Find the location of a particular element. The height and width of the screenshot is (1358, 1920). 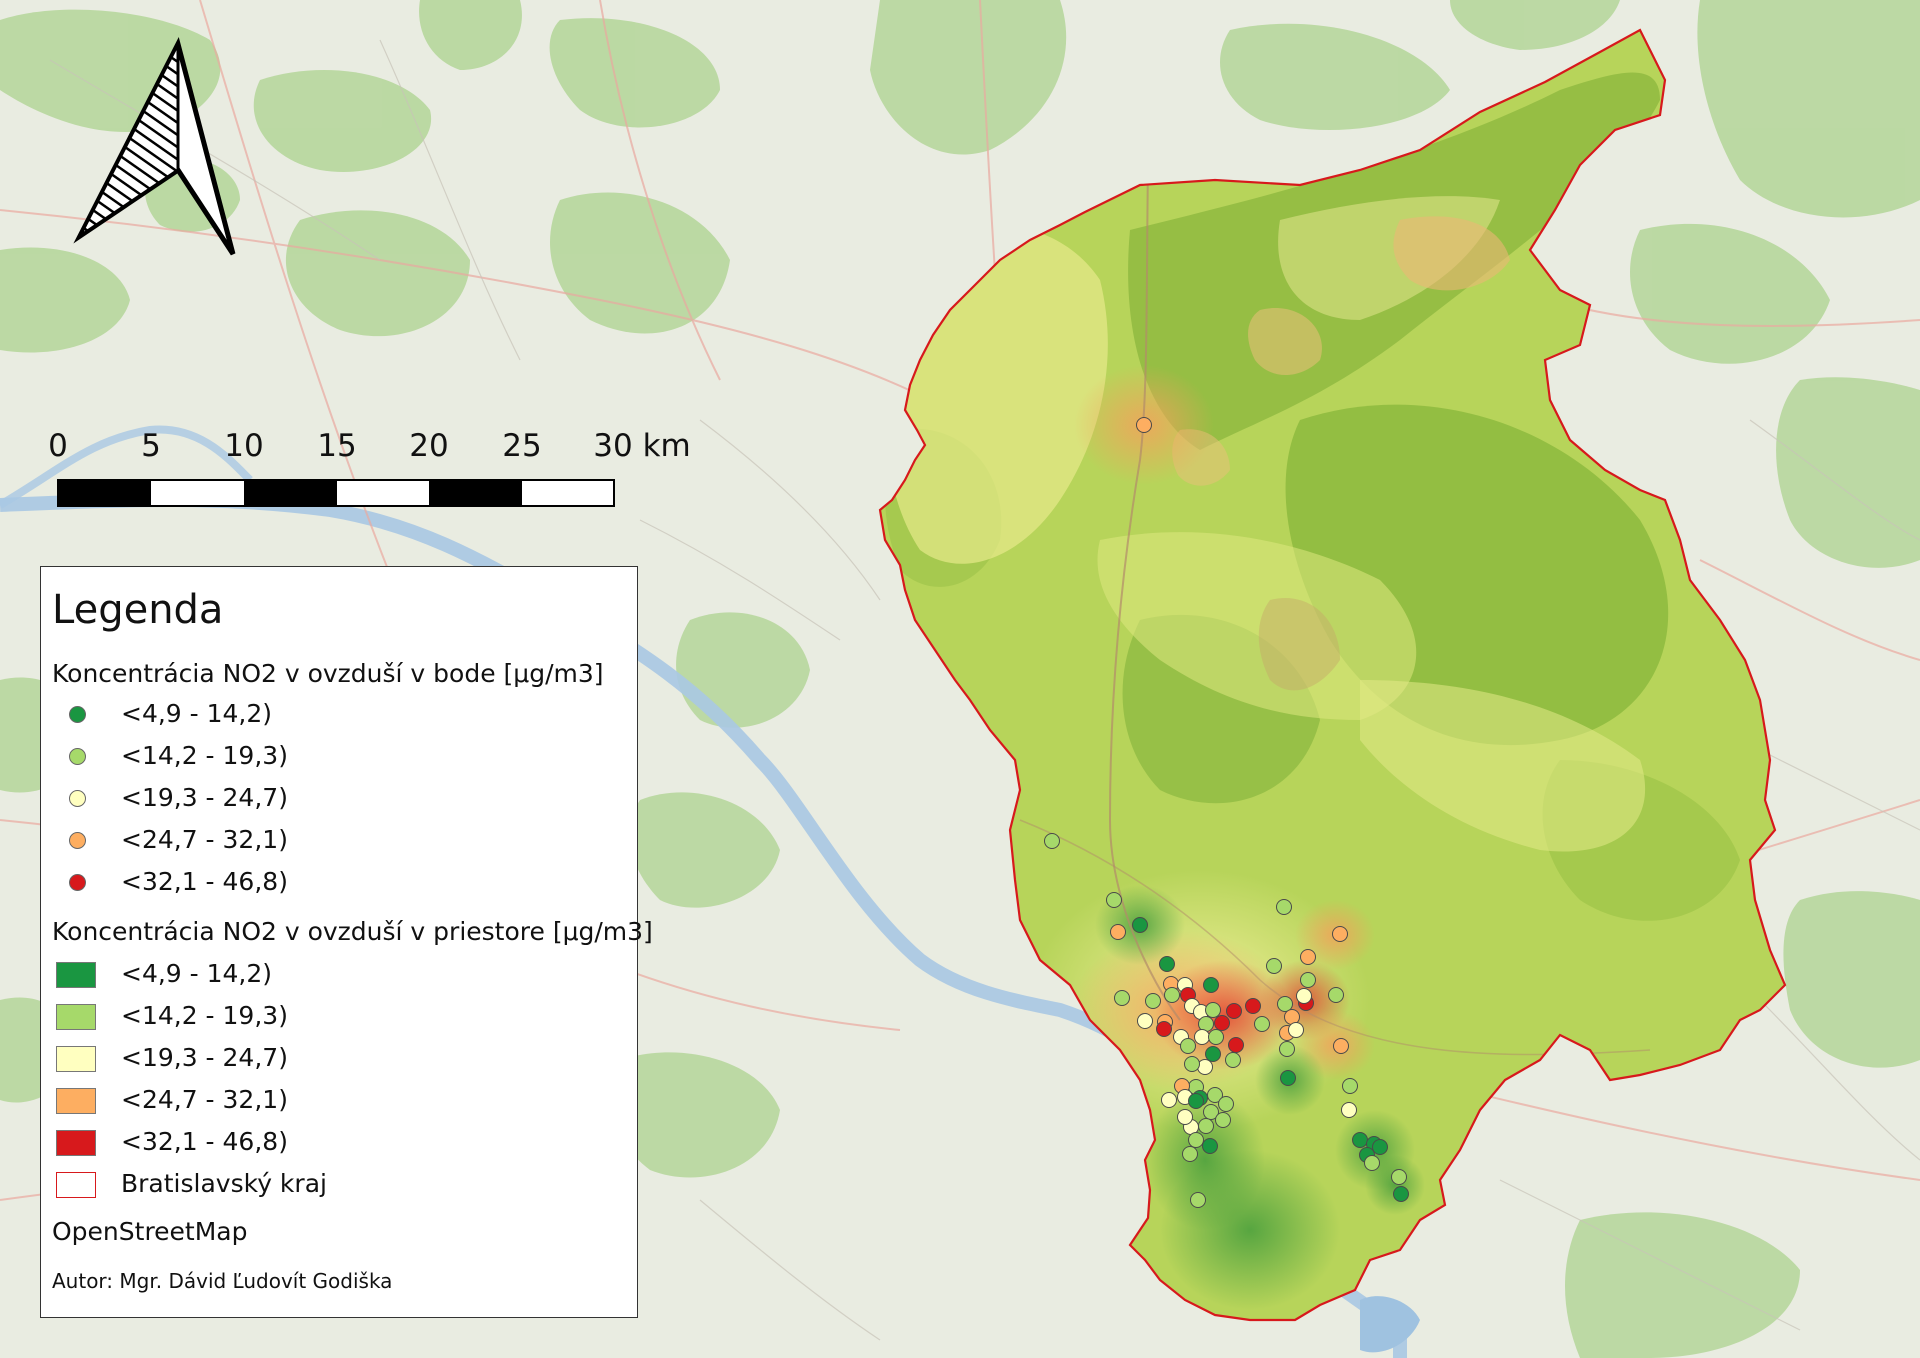

scale-tick-15: 15 is located at coordinates (337, 446).